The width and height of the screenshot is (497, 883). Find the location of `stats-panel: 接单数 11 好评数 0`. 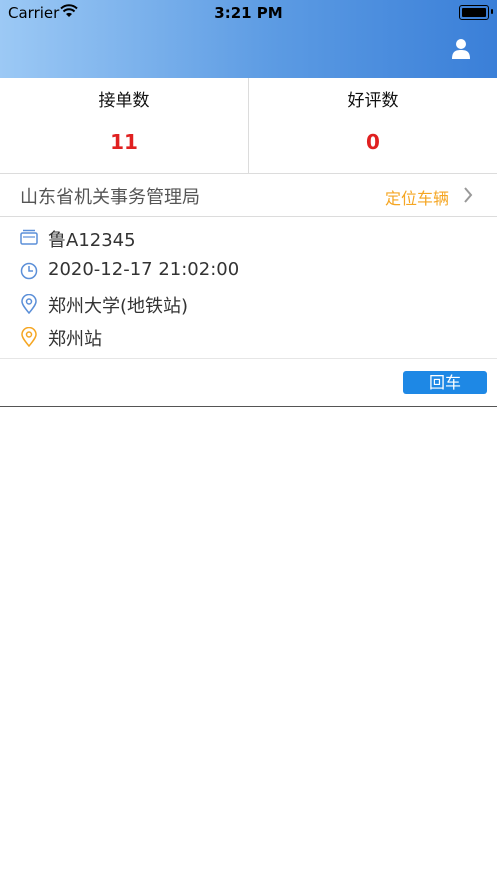

stats-panel: 接单数 11 好评数 0 is located at coordinates (248, 126).